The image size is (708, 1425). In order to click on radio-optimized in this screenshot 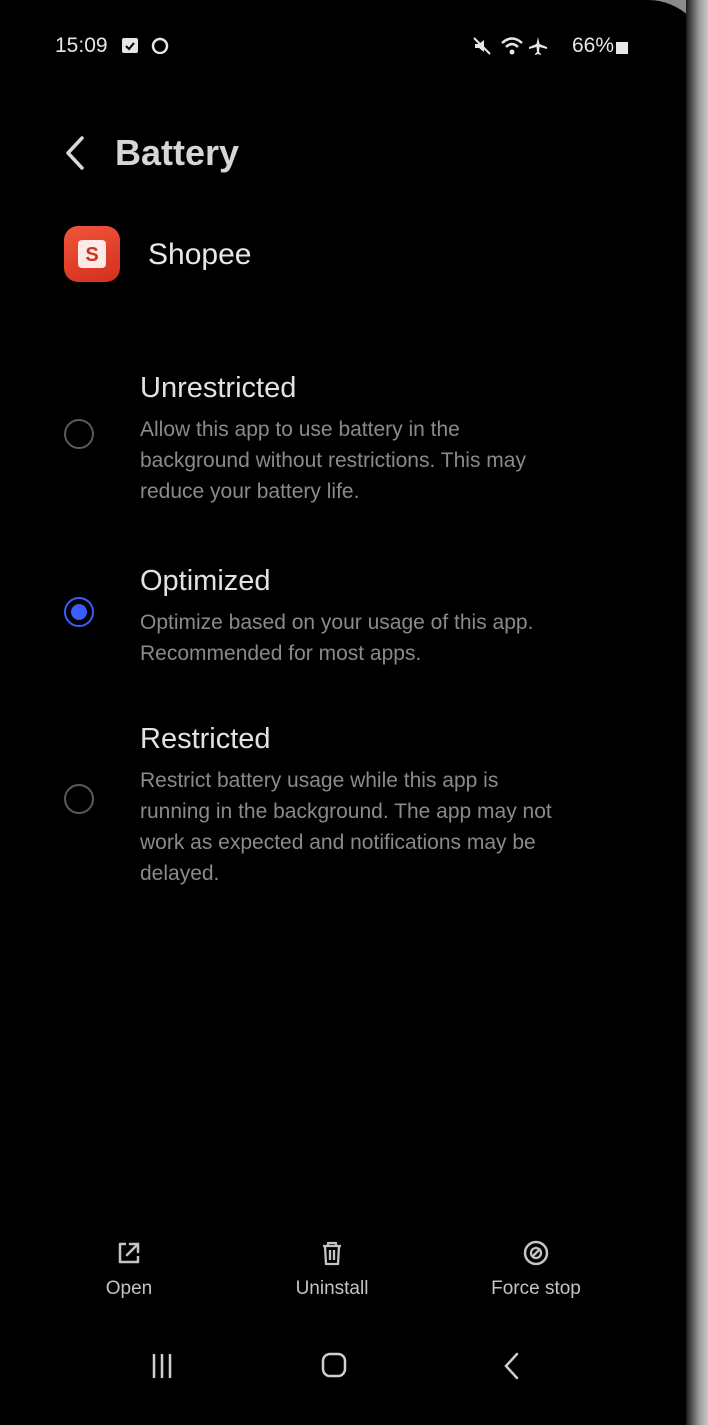, I will do `click(79, 612)`.